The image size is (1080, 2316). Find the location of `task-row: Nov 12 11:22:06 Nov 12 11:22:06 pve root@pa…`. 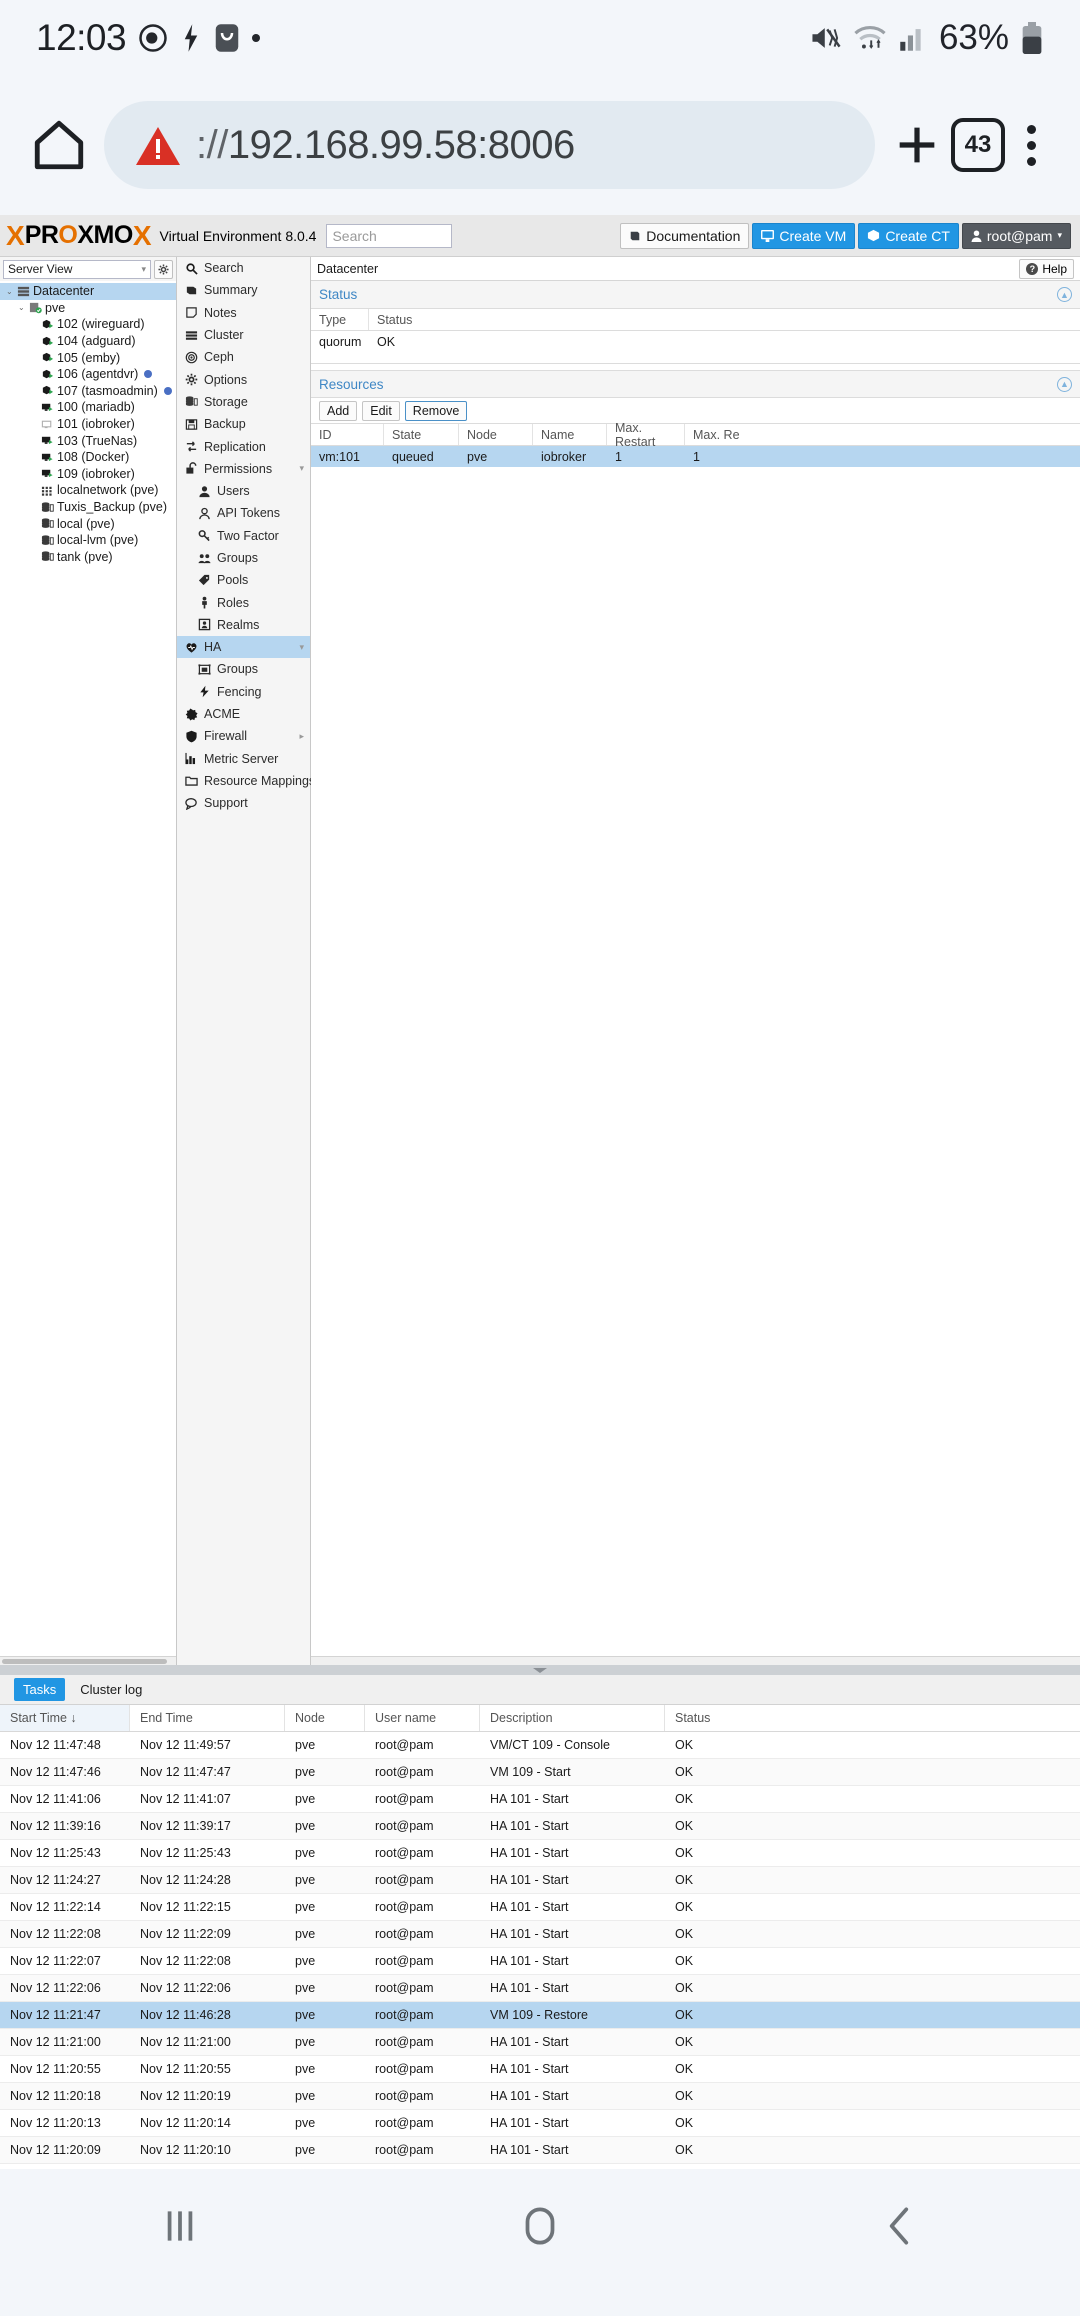

task-row: Nov 12 11:22:06 Nov 12 11:22:06 pve root@pa… is located at coordinates (540, 1988).